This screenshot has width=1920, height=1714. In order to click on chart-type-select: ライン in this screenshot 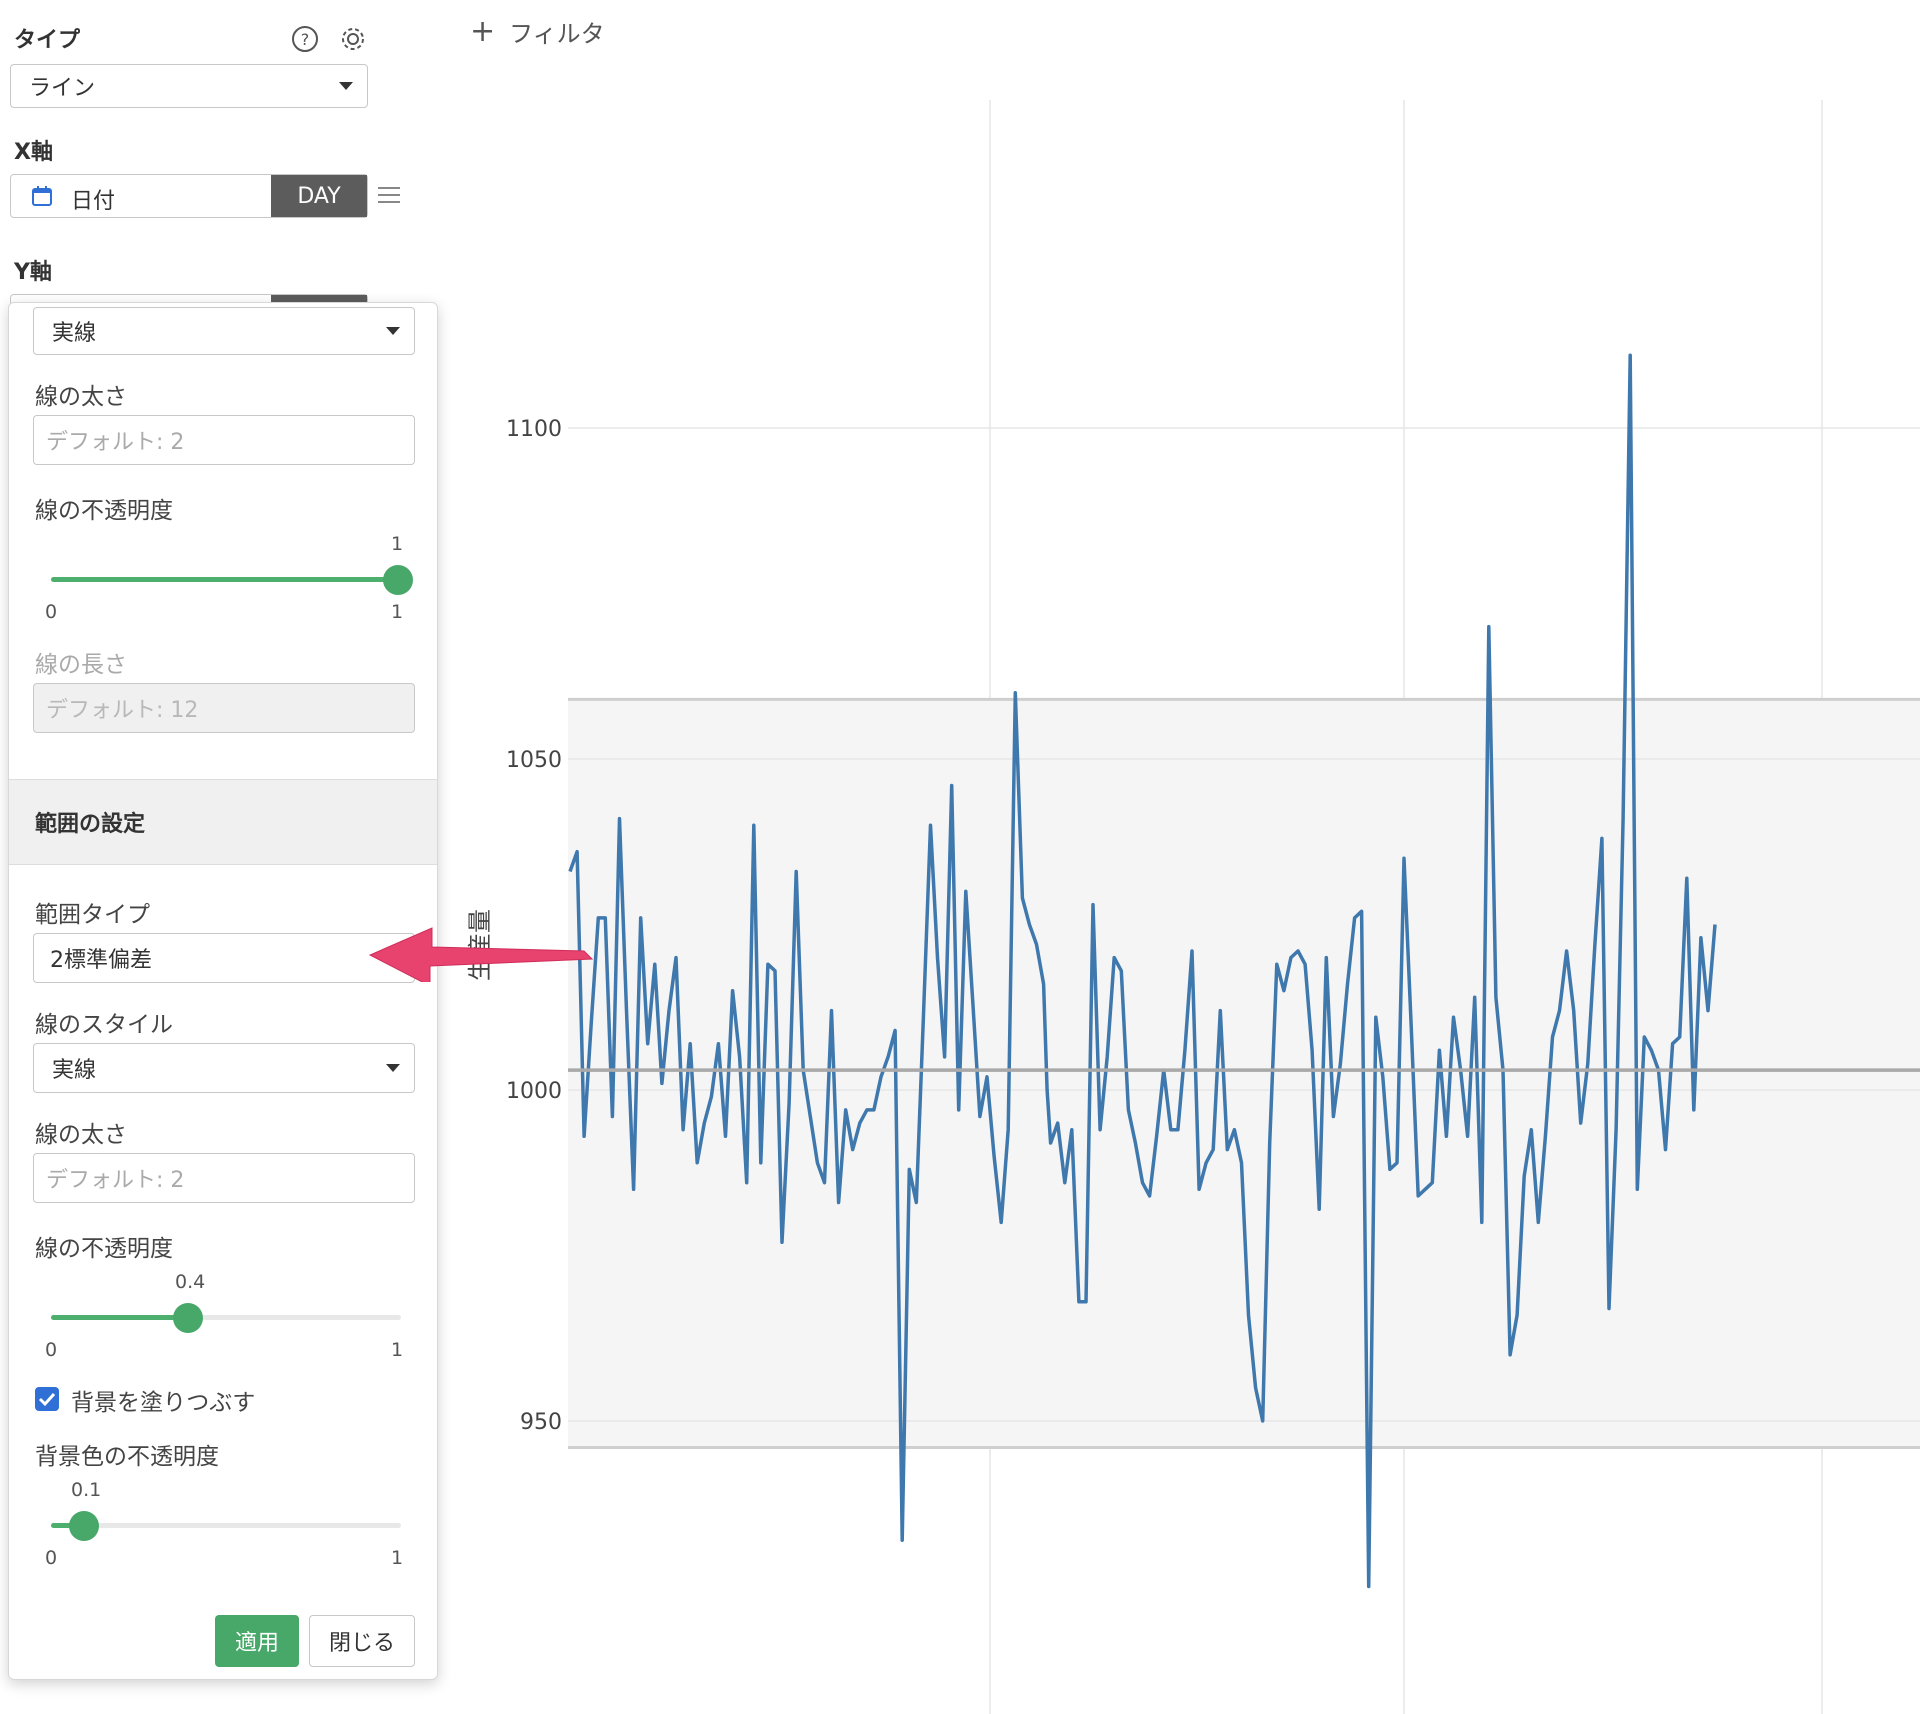, I will do `click(189, 86)`.